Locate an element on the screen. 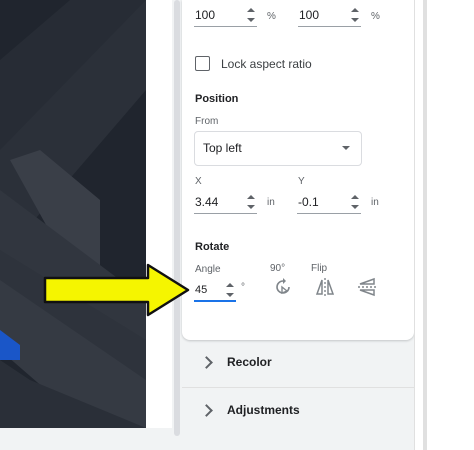  position-x-unit: in is located at coordinates (271, 202).